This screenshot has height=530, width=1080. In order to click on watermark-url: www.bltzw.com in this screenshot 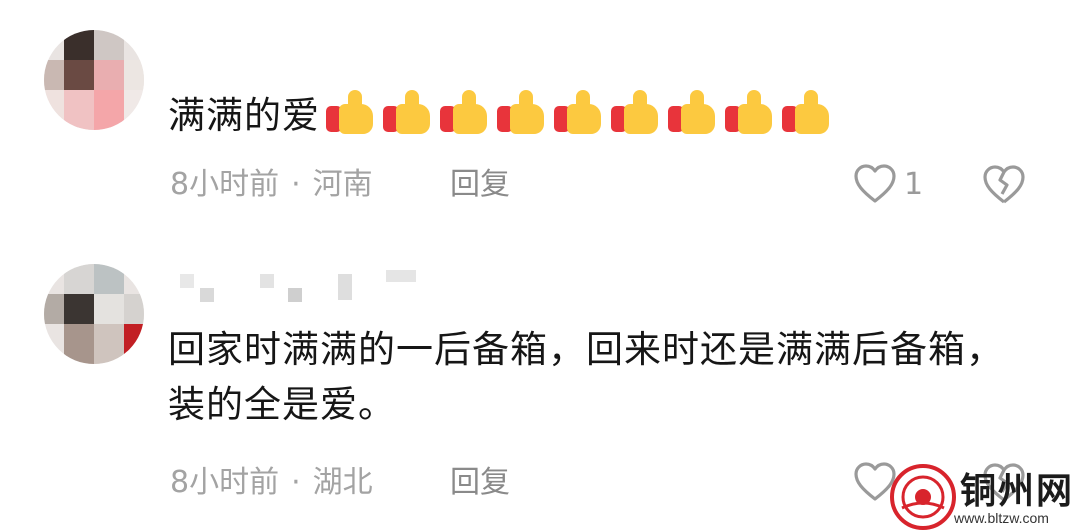, I will do `click(1001, 518)`.